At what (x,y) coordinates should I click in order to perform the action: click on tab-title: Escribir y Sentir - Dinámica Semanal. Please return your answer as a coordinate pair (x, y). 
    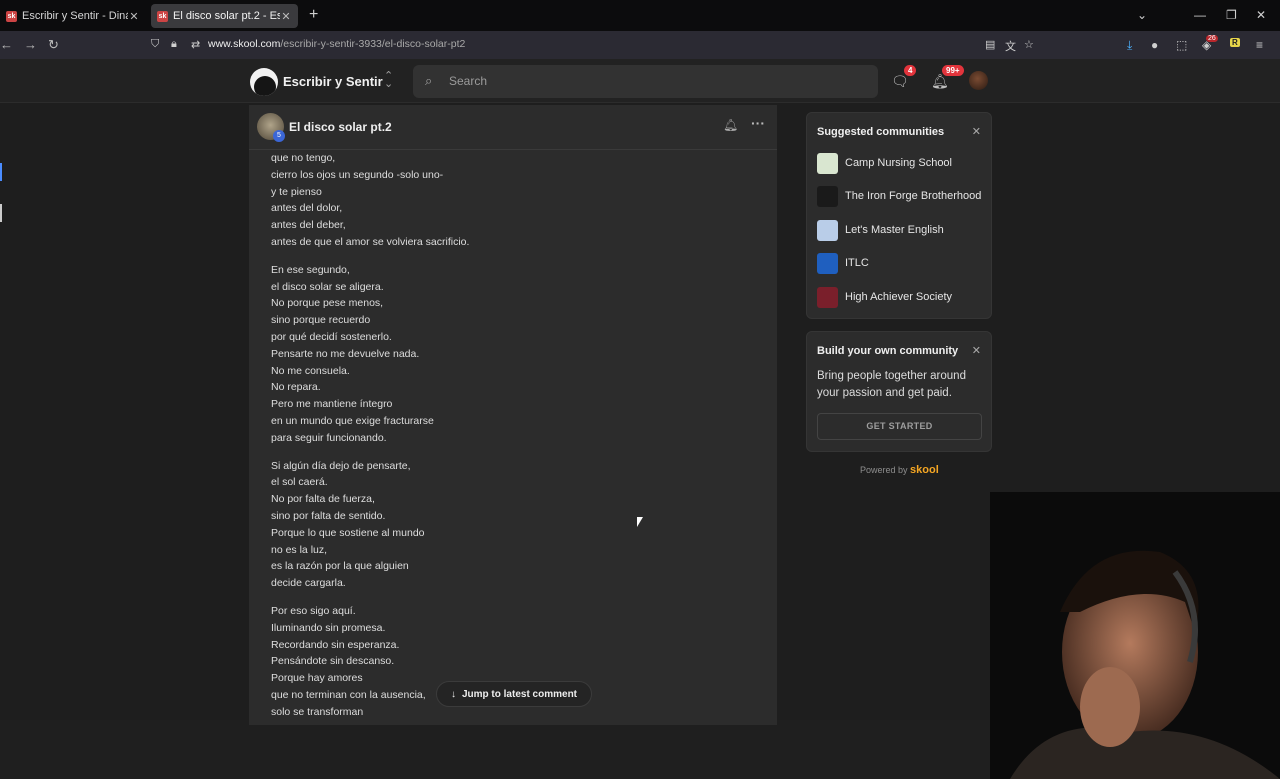
    Looking at the image, I should click on (75, 16).